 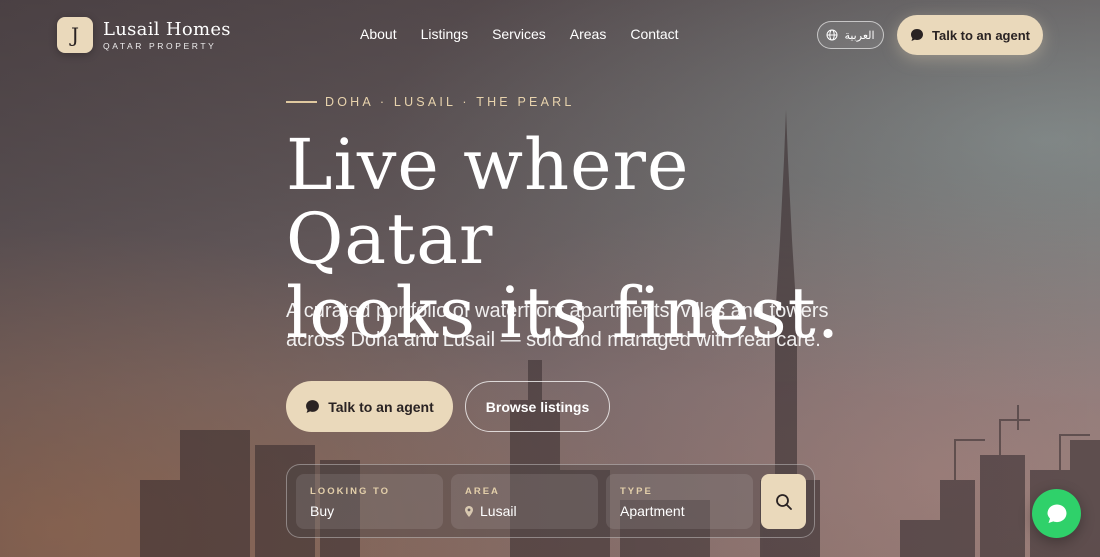 I want to click on looking-to-label: LOOKING TO, so click(x=350, y=491).